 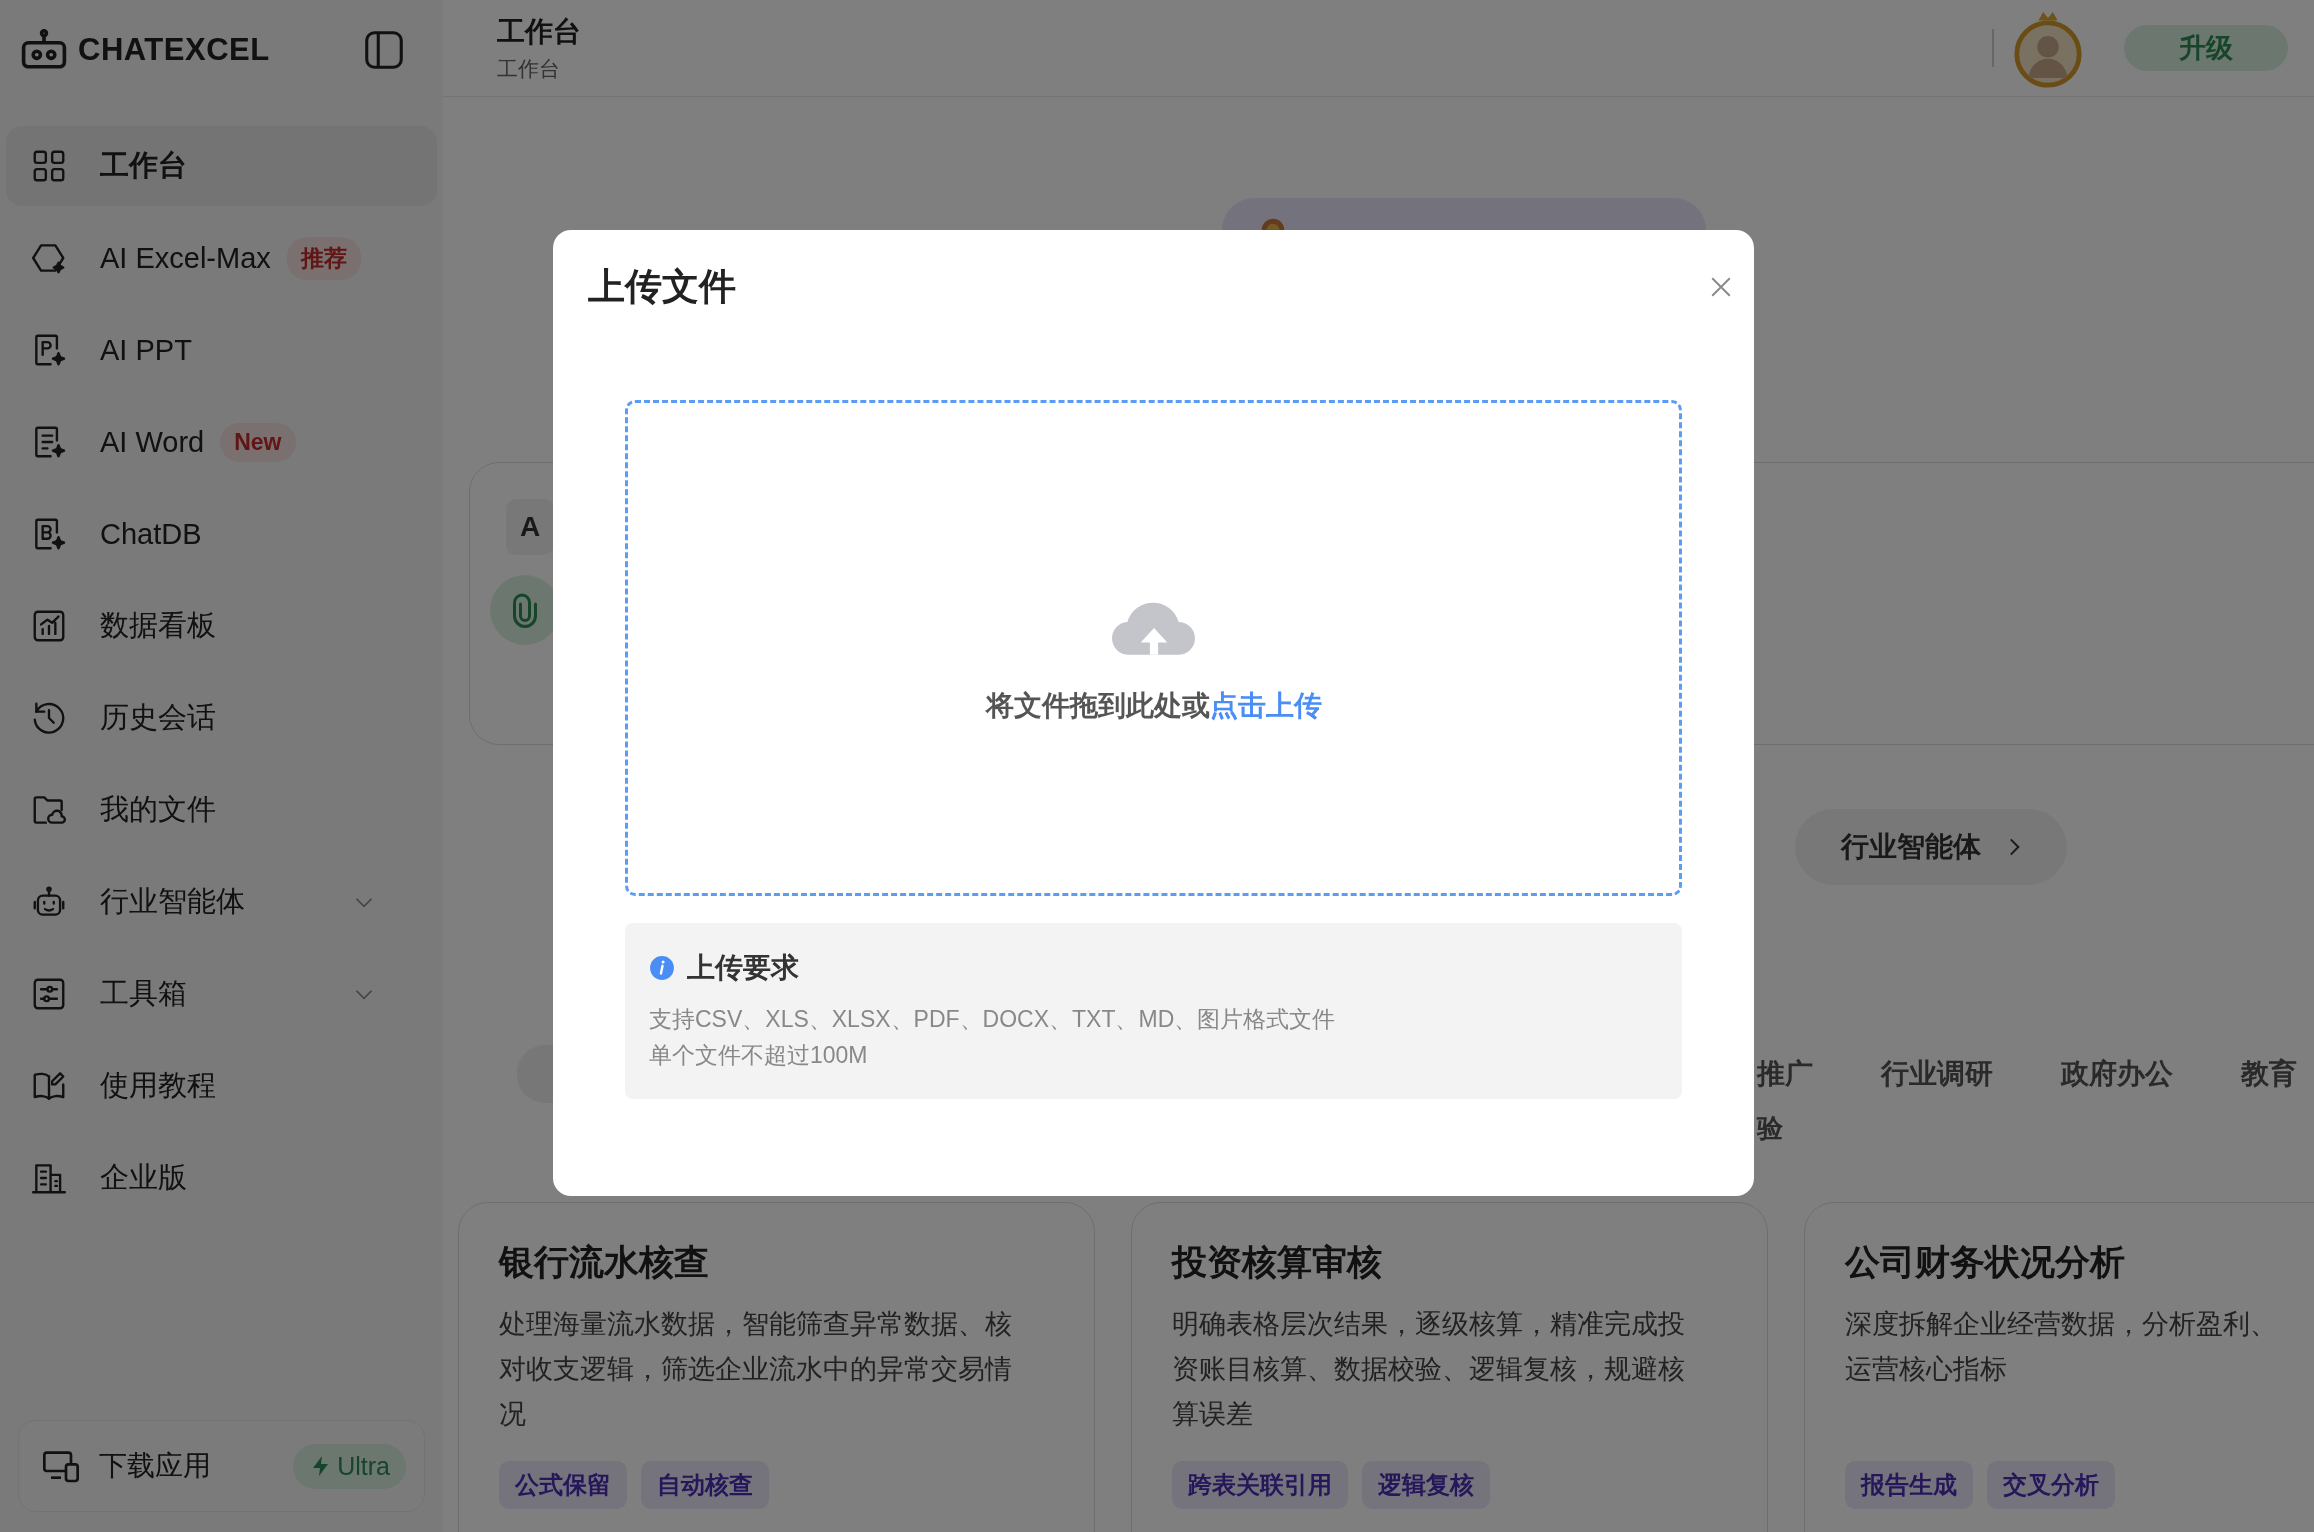 What do you see at coordinates (158, 717) in the screenshot?
I see `sidebar-item-label: 历史会话` at bounding box center [158, 717].